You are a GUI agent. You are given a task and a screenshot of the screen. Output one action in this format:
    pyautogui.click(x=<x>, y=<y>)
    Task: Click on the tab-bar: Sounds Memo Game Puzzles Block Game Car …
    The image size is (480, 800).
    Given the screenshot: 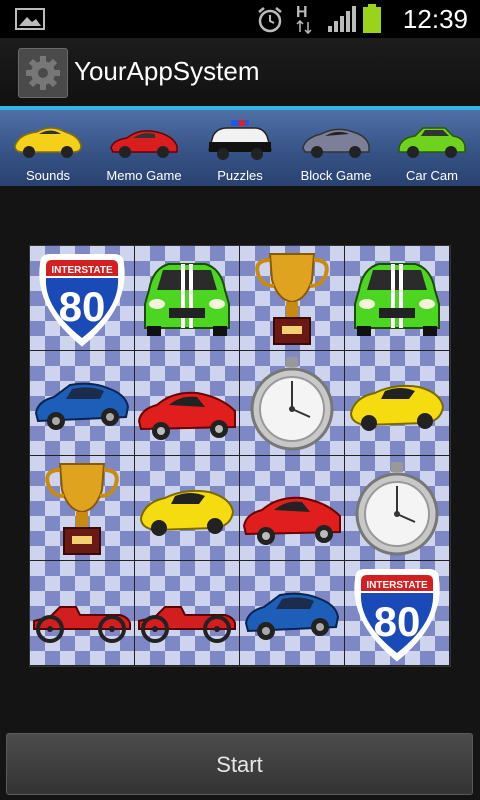 What is the action you would take?
    pyautogui.click(x=240, y=148)
    